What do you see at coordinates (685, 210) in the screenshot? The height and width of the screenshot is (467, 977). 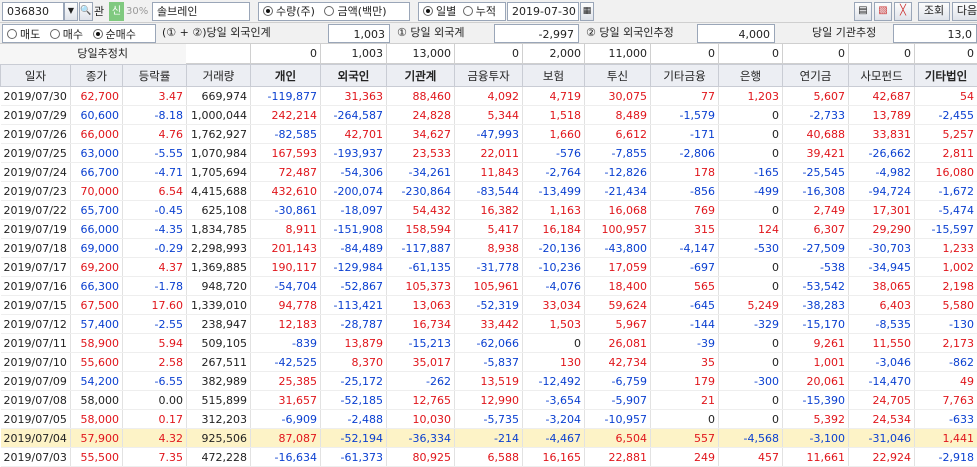 I see `table-cell: 769` at bounding box center [685, 210].